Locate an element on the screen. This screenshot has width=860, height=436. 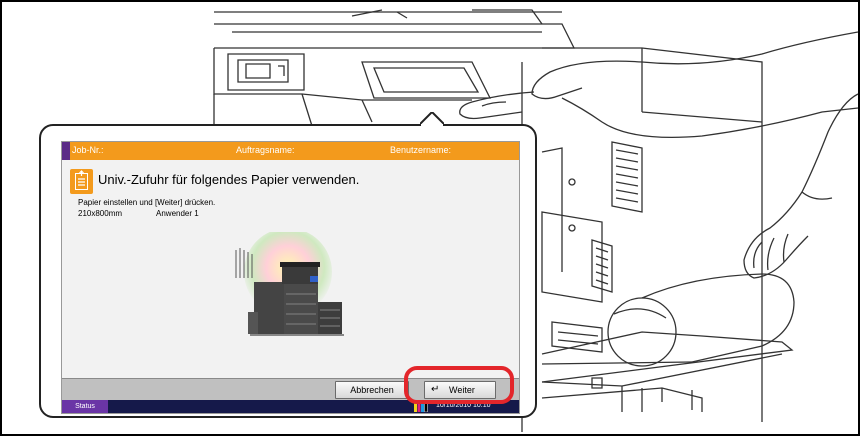
header-accent is located at coordinates (66, 151).